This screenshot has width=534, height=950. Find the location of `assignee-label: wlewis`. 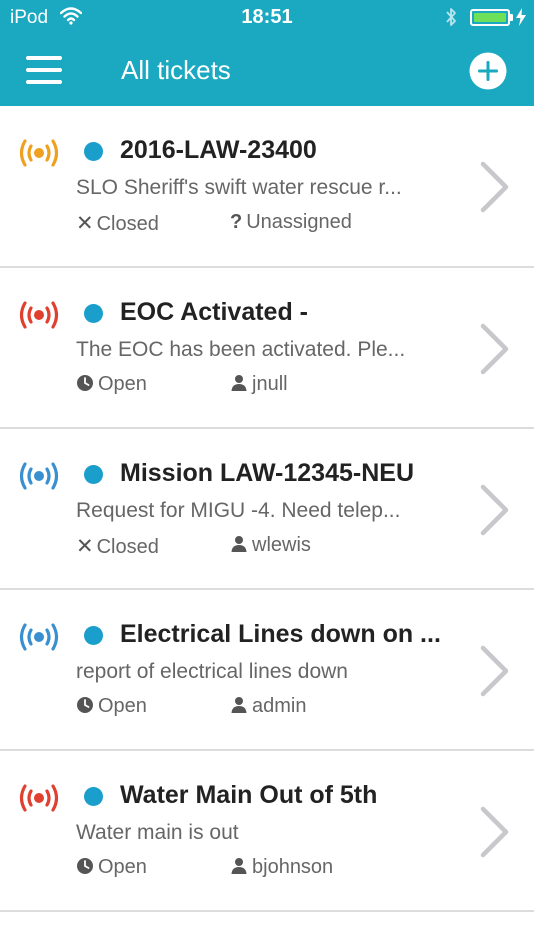

assignee-label: wlewis is located at coordinates (281, 545).